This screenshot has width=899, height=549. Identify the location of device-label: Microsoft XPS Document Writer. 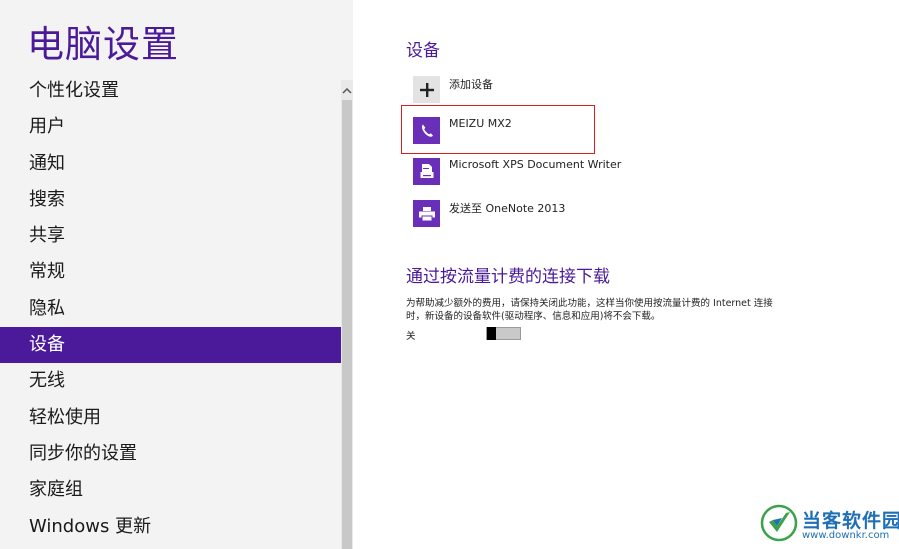
(535, 164).